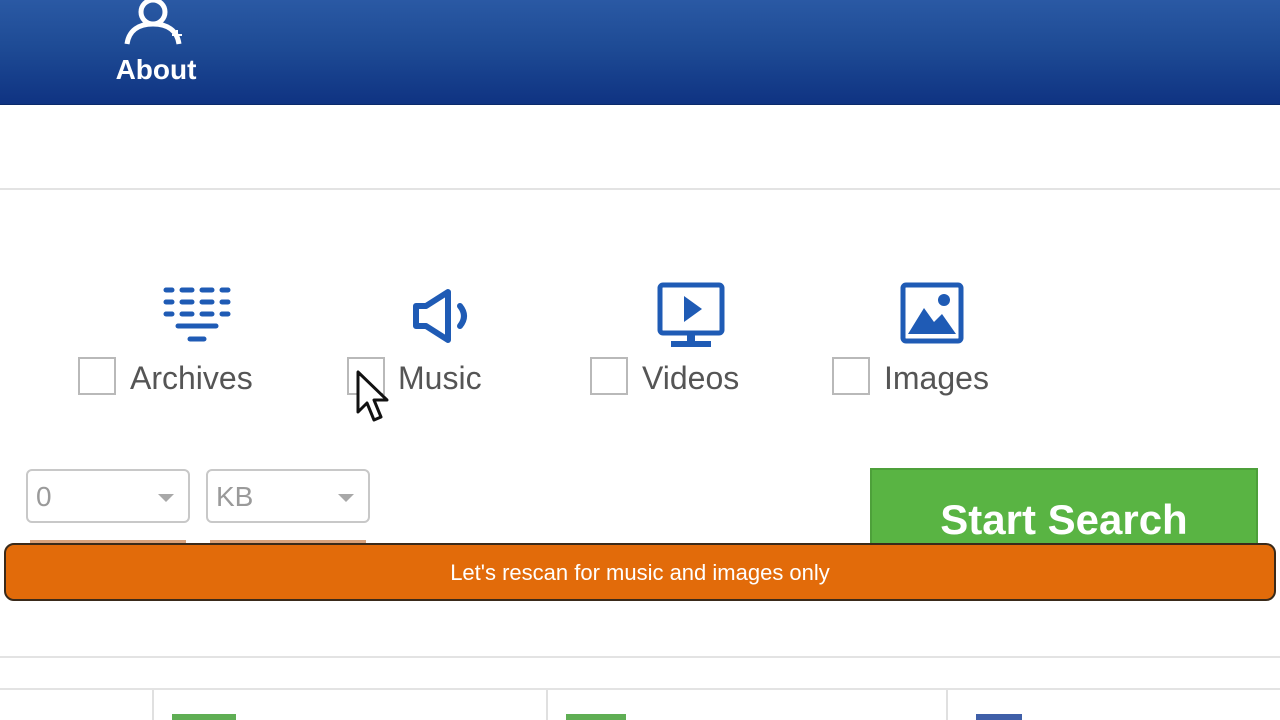 This screenshot has width=1280, height=720. Describe the element at coordinates (156, 69) in the screenshot. I see `about-label: About` at that location.